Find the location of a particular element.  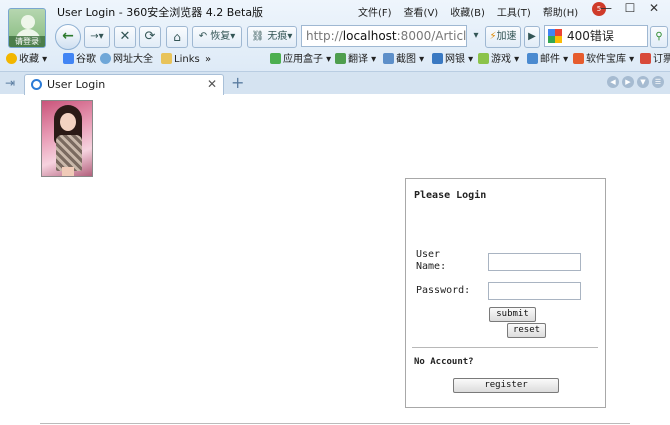

bookmark-label: 网银 is located at coordinates (455, 59).